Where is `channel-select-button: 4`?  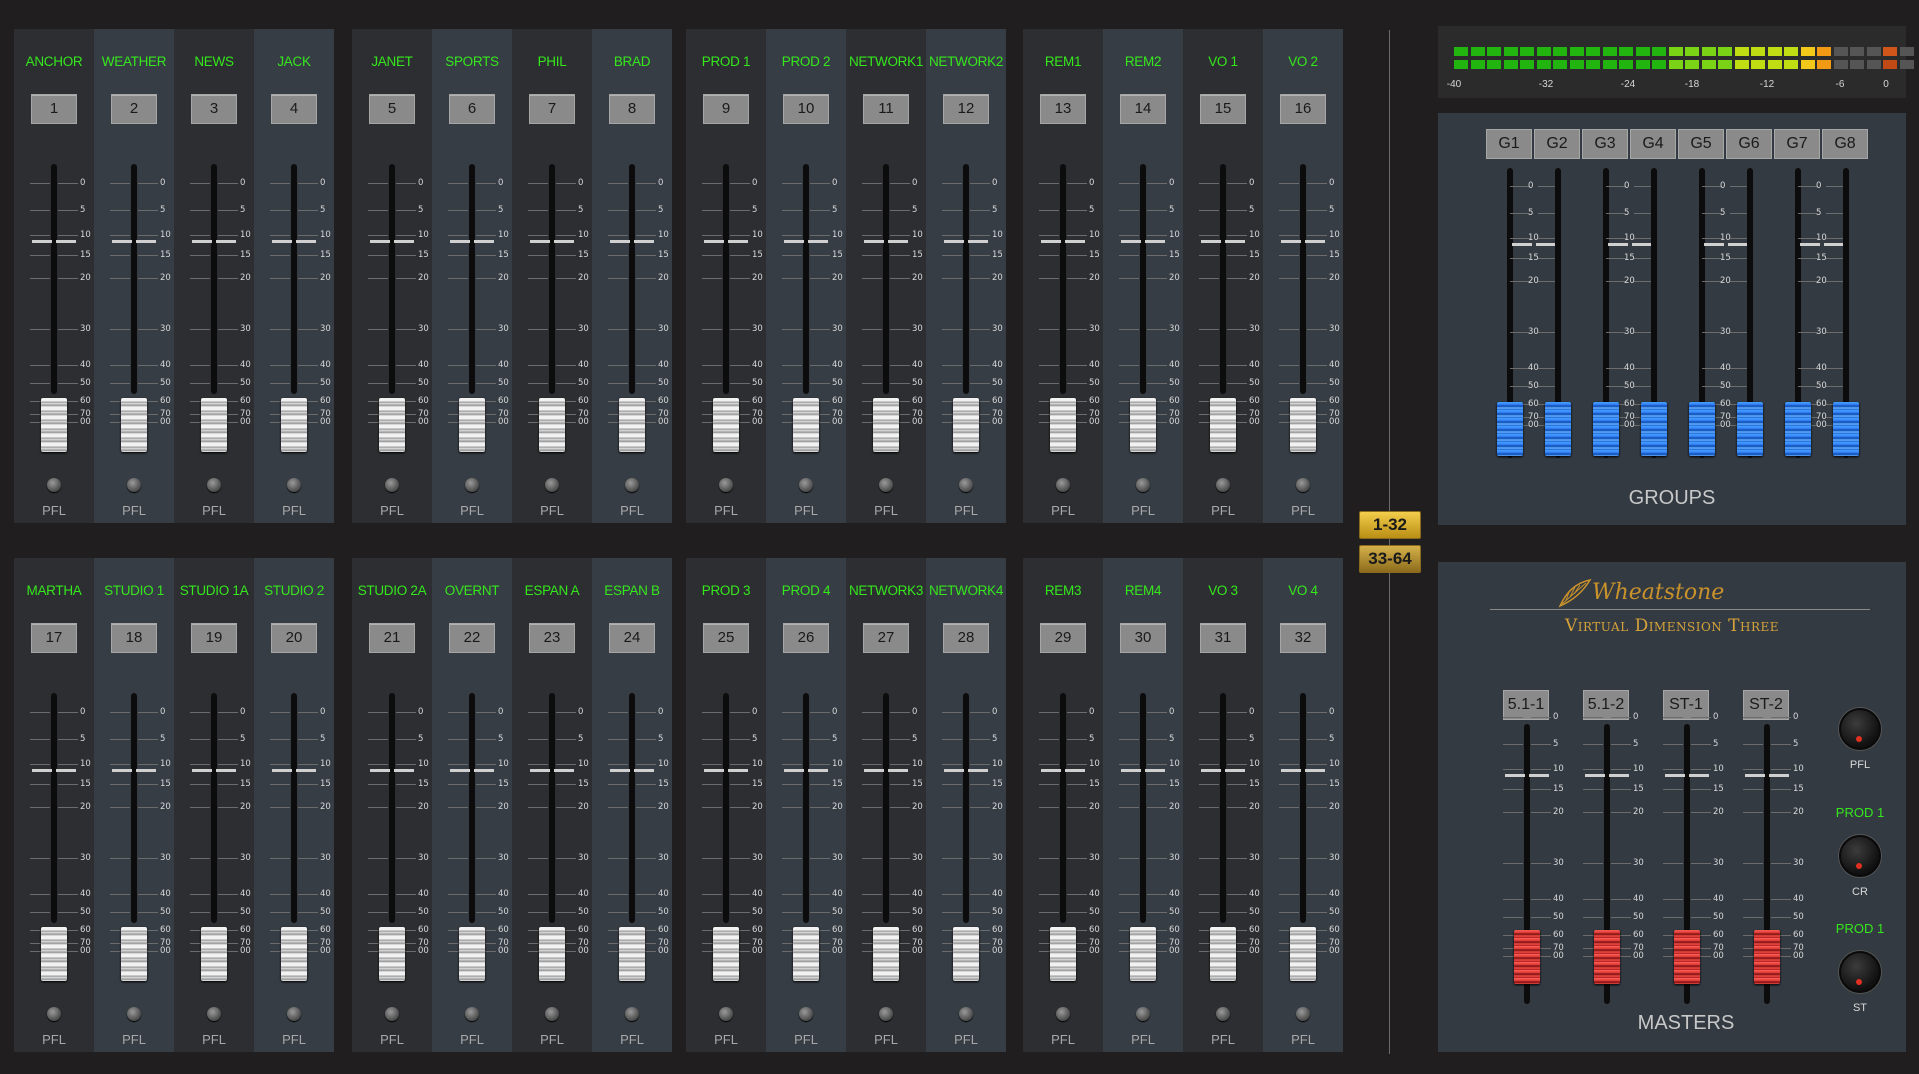
channel-select-button: 4 is located at coordinates (294, 109).